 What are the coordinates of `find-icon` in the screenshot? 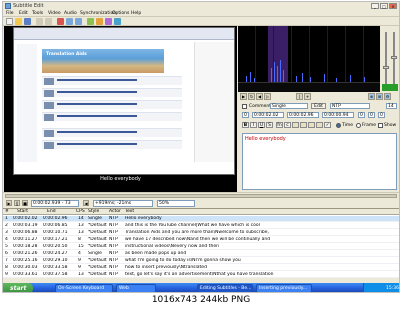 It's located at (69, 21).